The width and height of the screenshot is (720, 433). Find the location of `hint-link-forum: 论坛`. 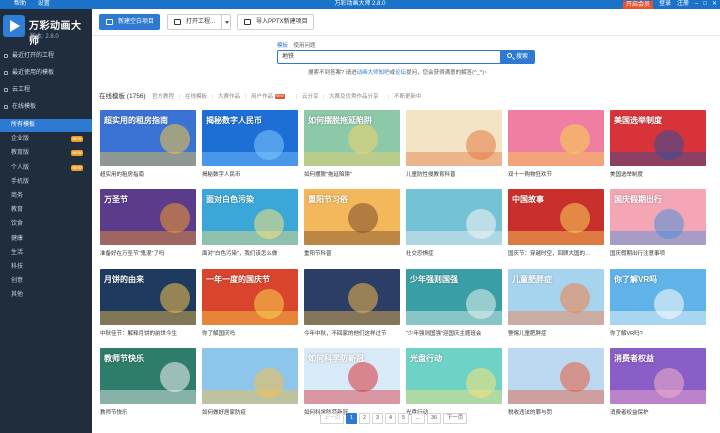

hint-link-forum: 论坛 is located at coordinates (400, 73).